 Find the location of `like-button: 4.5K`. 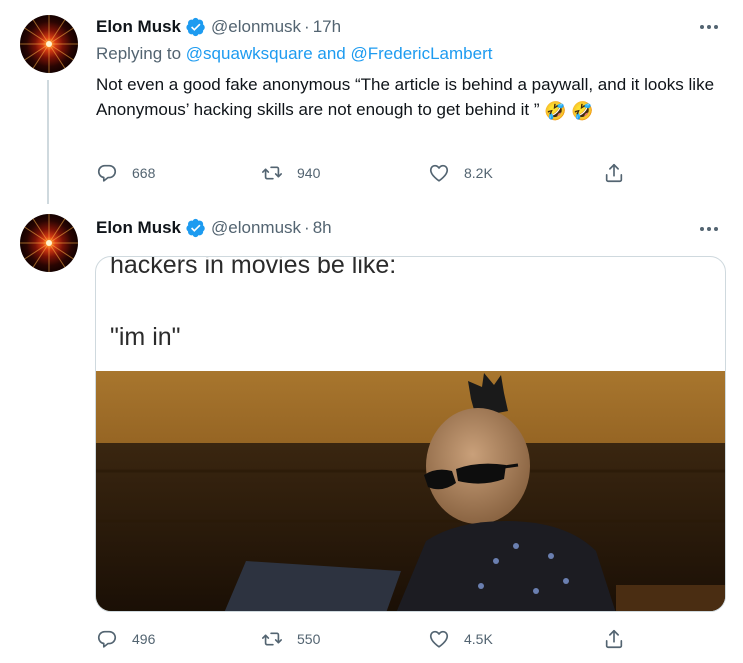

like-button: 4.5K is located at coordinates (460, 639).